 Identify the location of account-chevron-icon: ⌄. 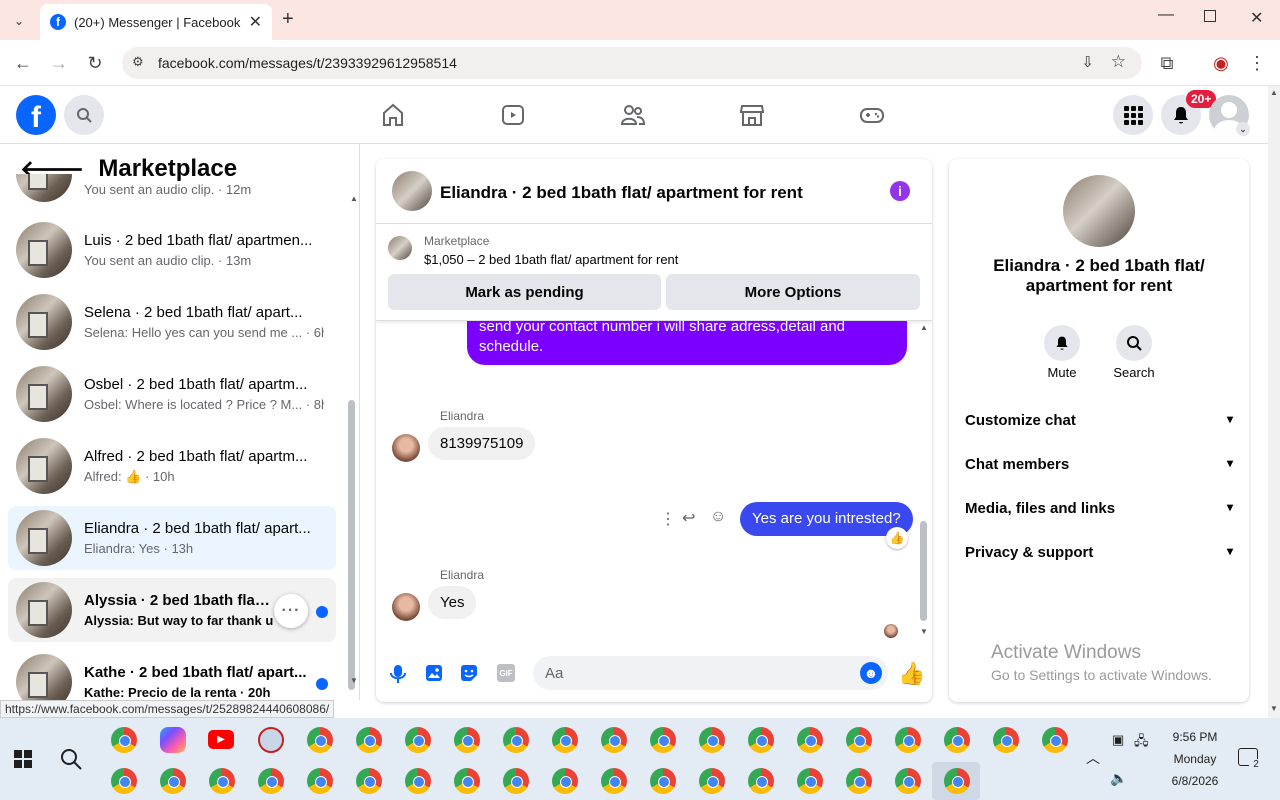
(1243, 129).